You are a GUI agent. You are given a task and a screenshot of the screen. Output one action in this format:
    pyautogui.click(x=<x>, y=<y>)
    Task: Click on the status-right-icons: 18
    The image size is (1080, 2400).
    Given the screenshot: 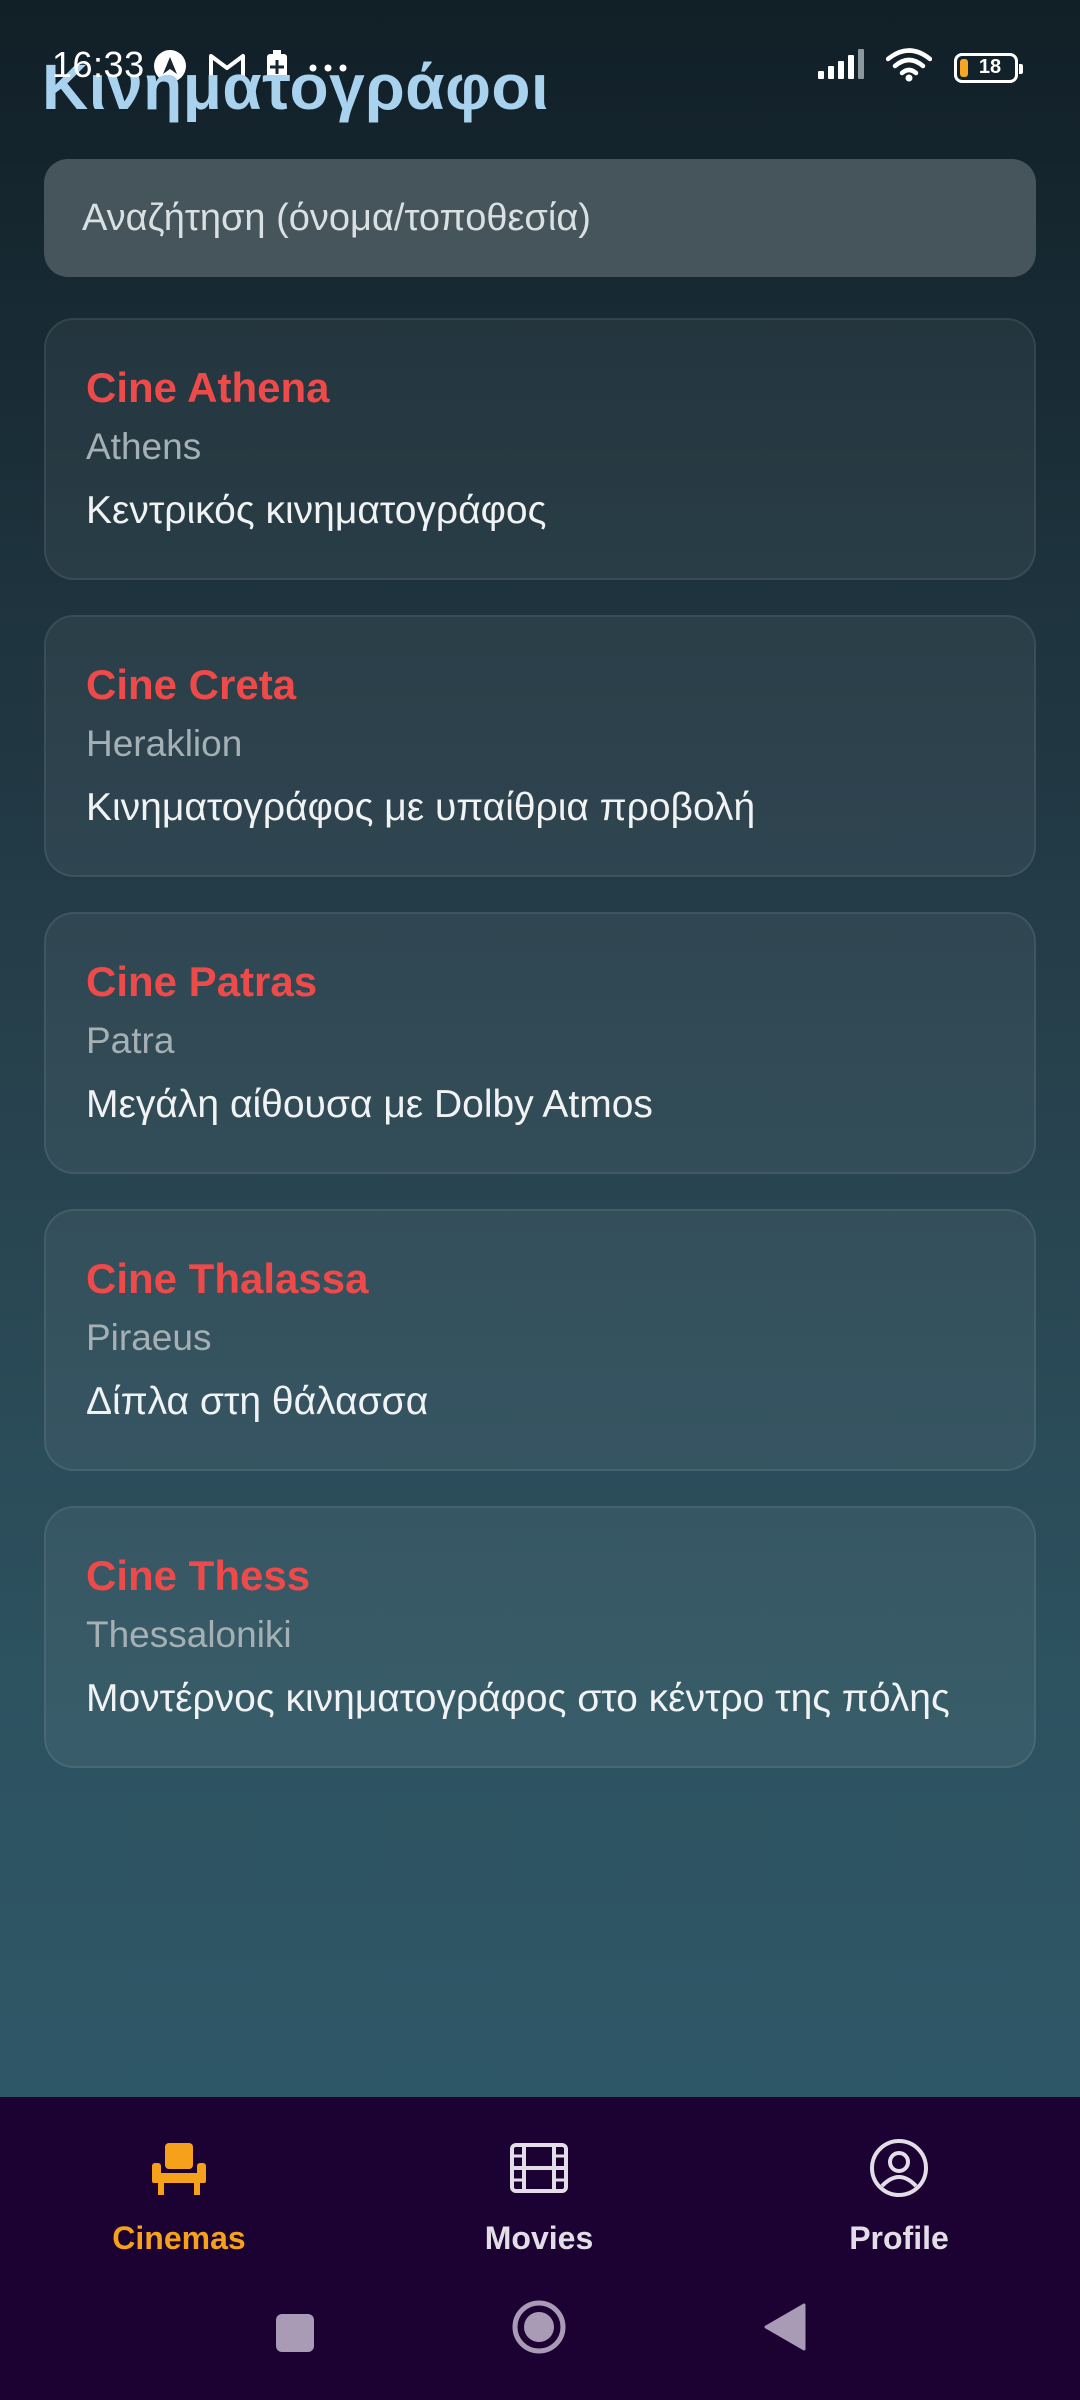 What is the action you would take?
    pyautogui.click(x=919, y=67)
    